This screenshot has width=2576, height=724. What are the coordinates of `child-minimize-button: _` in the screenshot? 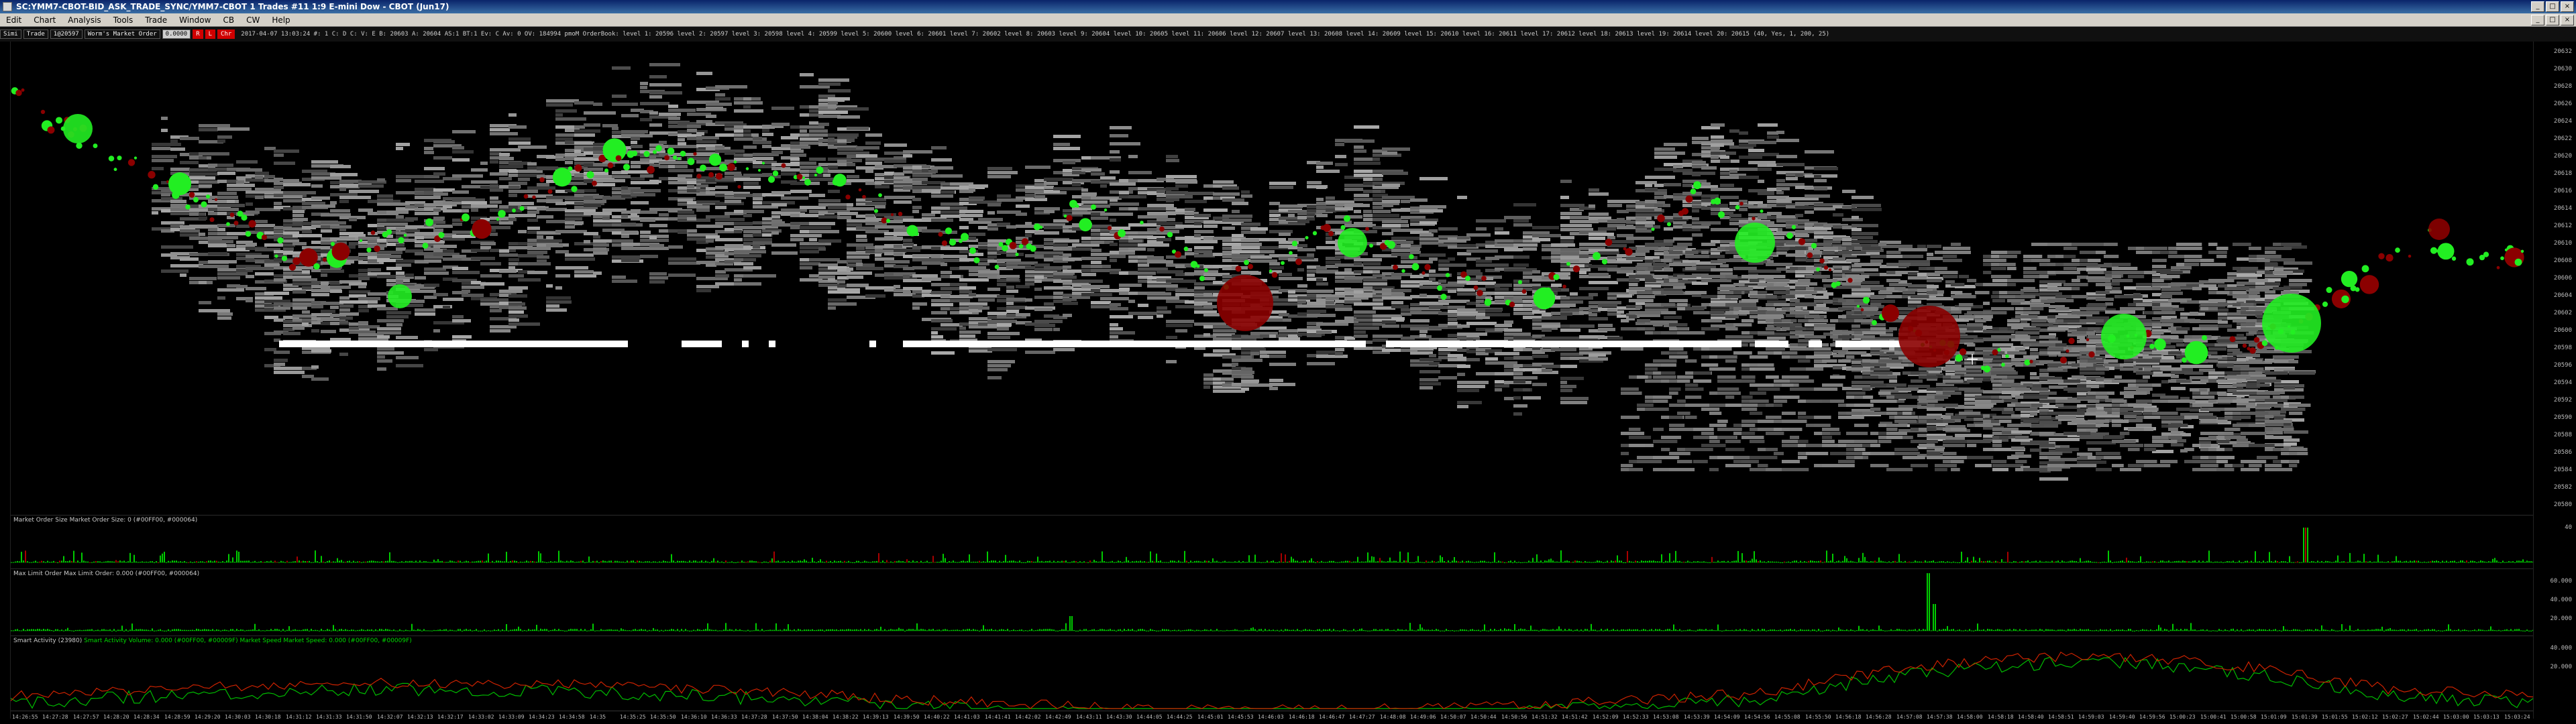 It's located at (2537, 19).